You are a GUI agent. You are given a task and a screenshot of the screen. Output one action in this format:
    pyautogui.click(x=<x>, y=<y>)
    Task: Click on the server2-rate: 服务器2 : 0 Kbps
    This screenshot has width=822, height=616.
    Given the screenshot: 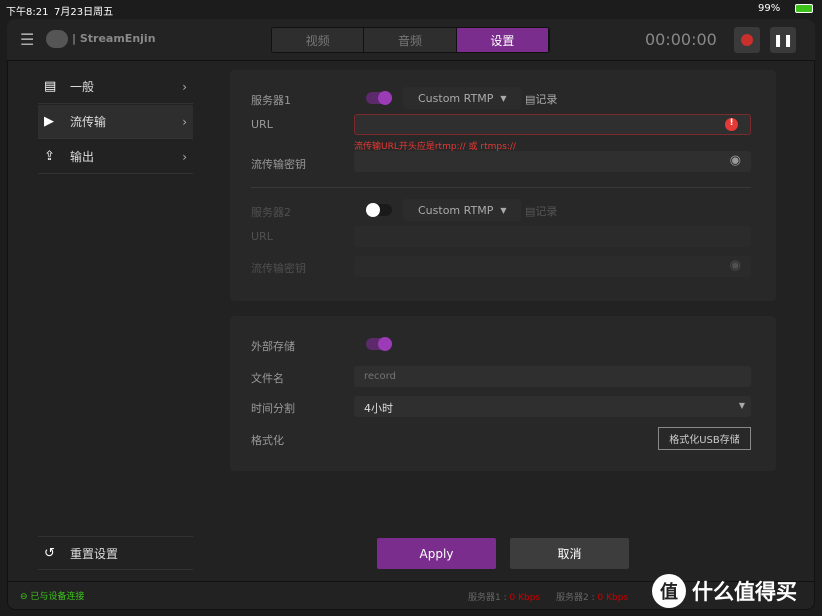 What is the action you would take?
    pyautogui.click(x=592, y=596)
    